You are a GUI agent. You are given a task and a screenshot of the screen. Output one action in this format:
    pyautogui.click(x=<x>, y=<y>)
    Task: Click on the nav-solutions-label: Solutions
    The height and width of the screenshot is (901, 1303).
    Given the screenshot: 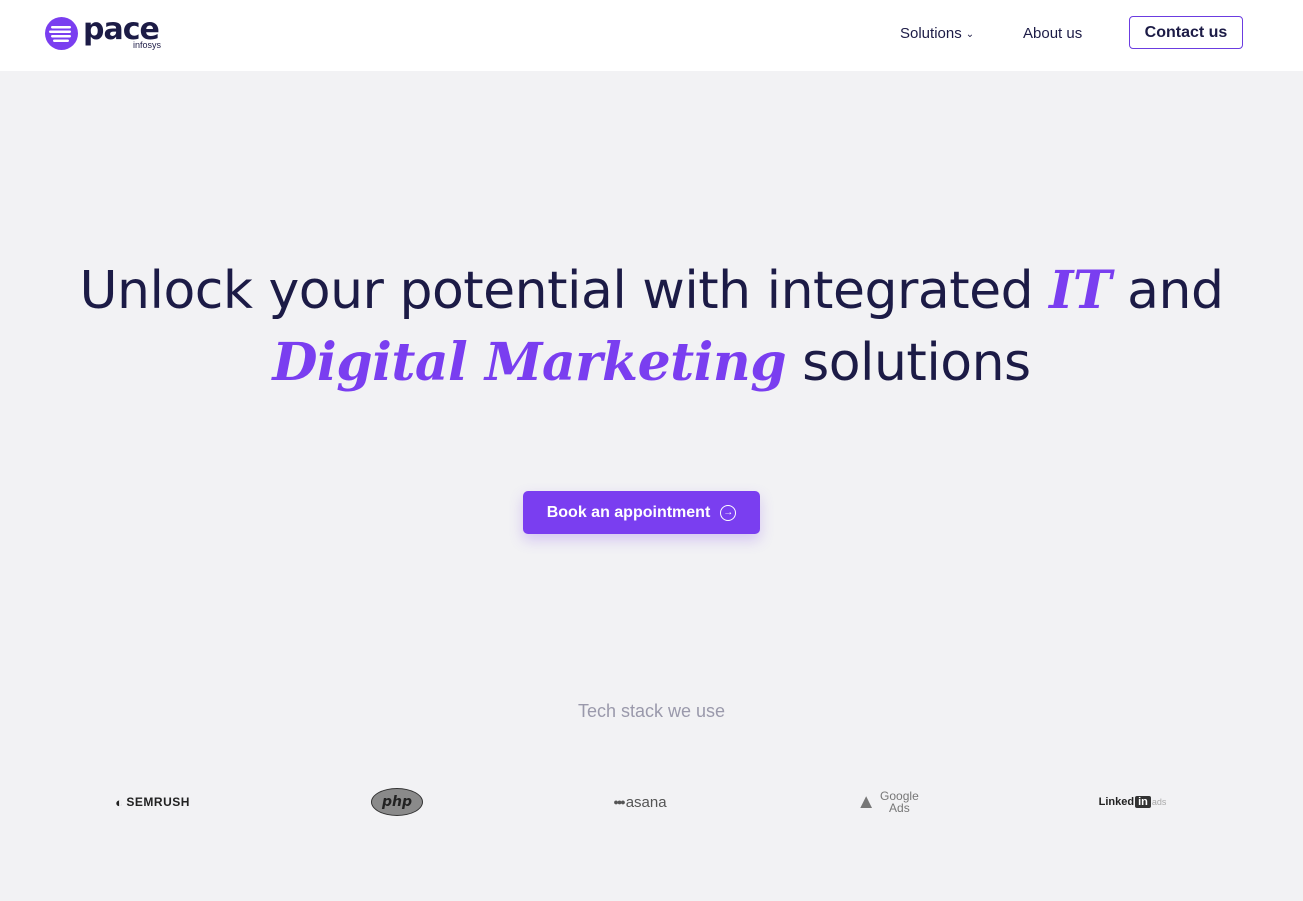 What is the action you would take?
    pyautogui.click(x=931, y=33)
    